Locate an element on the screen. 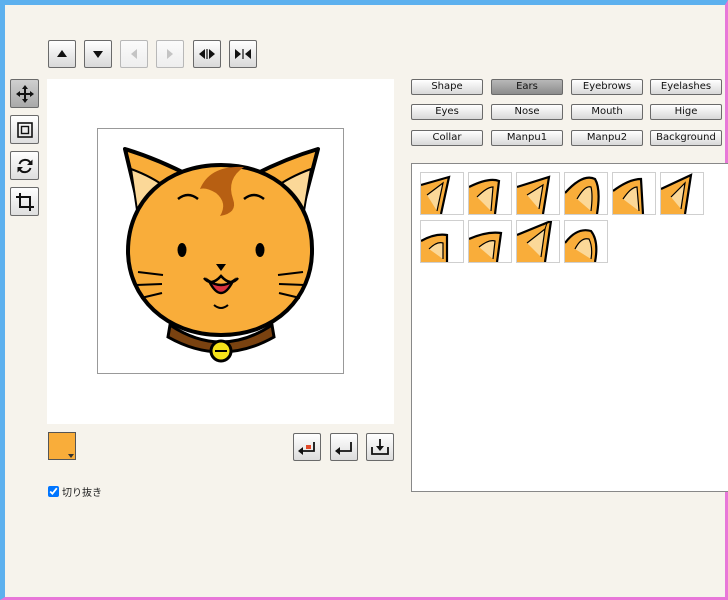 The width and height of the screenshot is (728, 600). ear-2-icon is located at coordinates (485, 196).